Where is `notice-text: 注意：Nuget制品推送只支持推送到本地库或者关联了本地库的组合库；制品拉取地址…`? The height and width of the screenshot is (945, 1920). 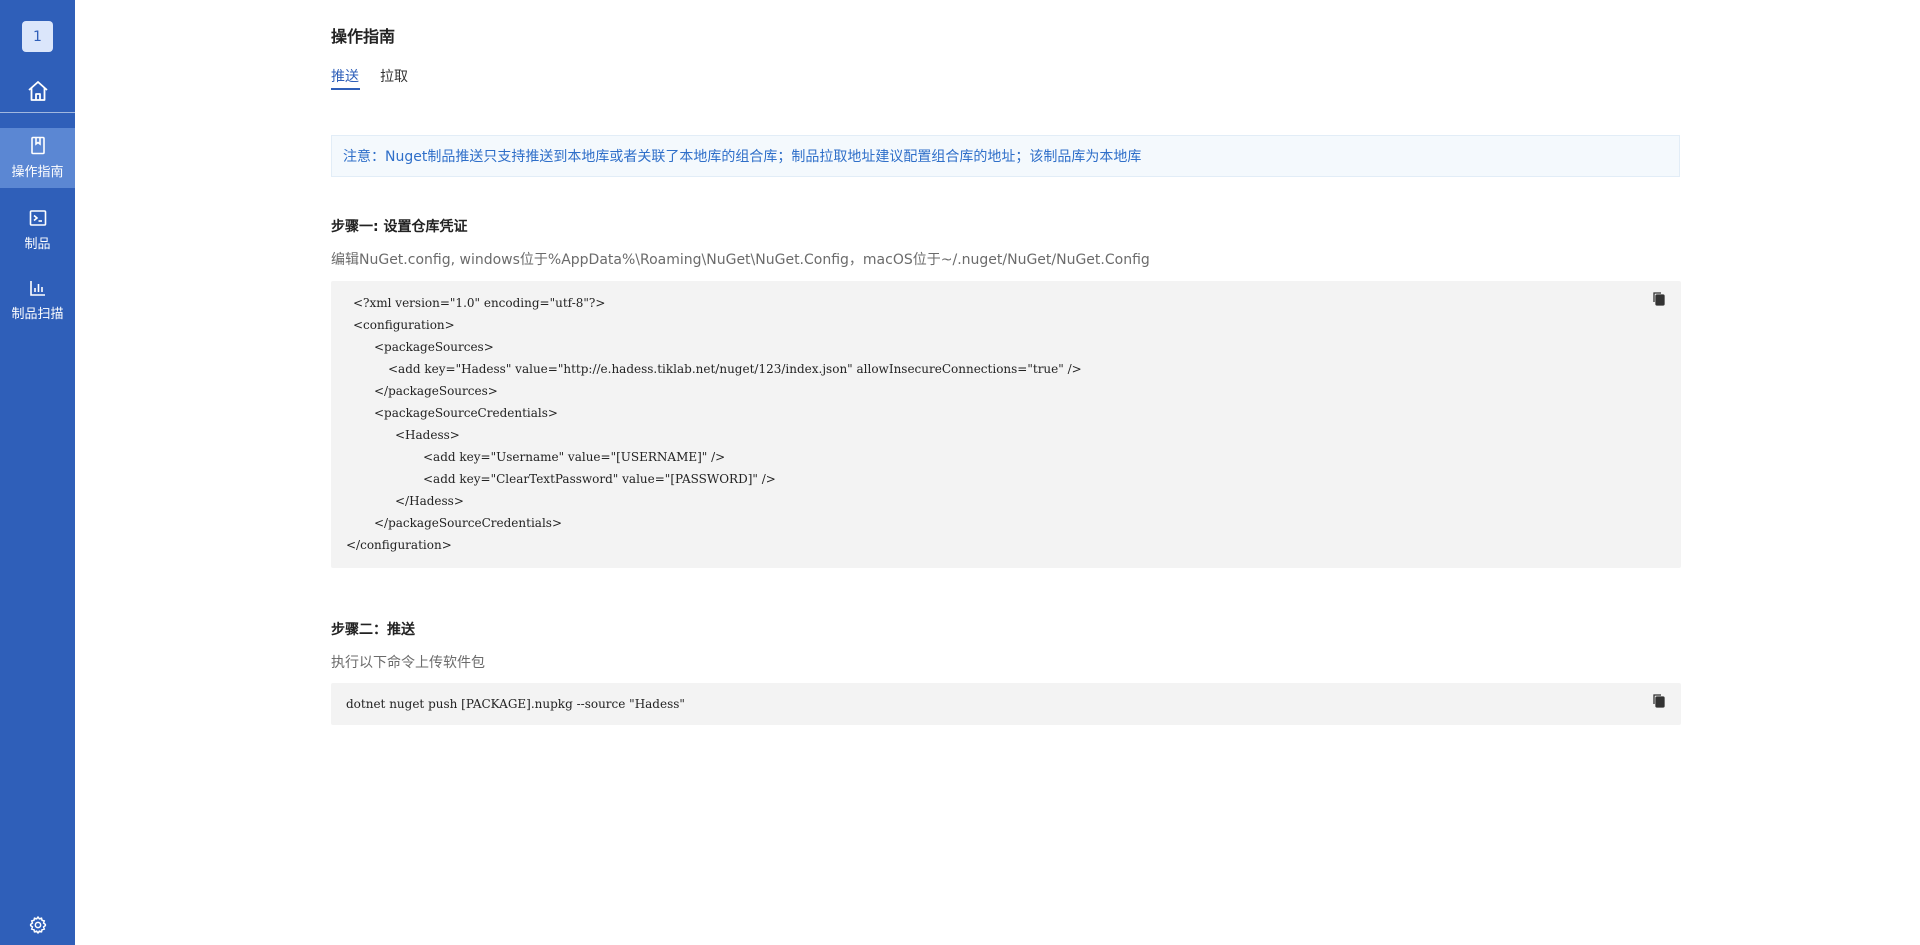 notice-text: 注意：Nuget制品推送只支持推送到本地库或者关联了本地库的组合库；制品拉取地址… is located at coordinates (742, 157).